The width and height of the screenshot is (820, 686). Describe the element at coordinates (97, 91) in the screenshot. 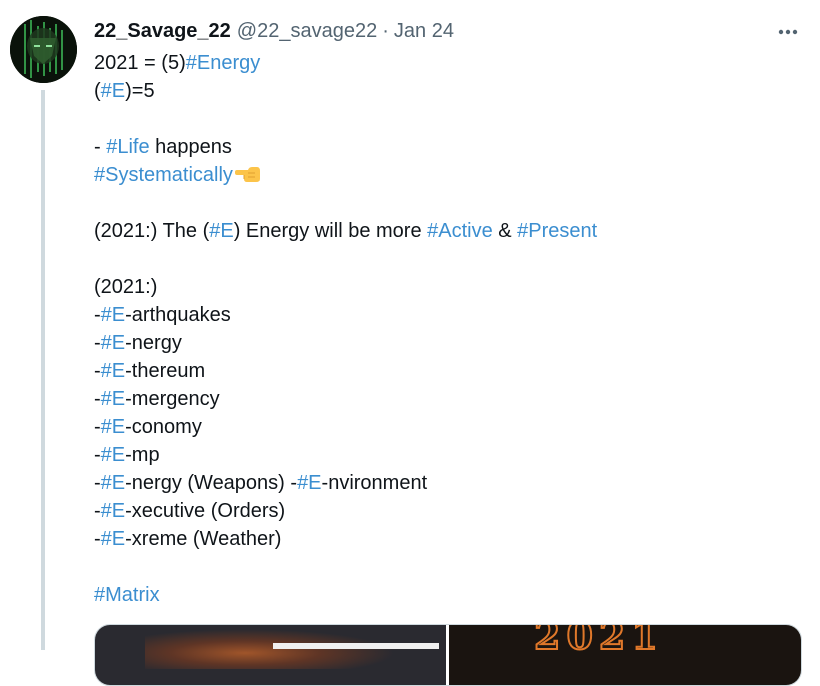

I see `text-segment: (` at that location.